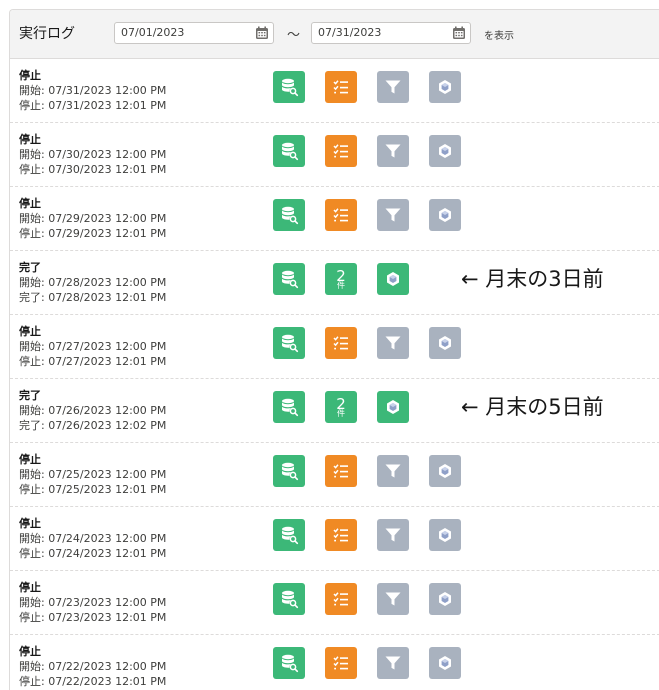 This screenshot has height=690, width=659. What do you see at coordinates (93, 154) in the screenshot?
I see `run-start-time: 開始: 07/30/2023 12:00 PM` at bounding box center [93, 154].